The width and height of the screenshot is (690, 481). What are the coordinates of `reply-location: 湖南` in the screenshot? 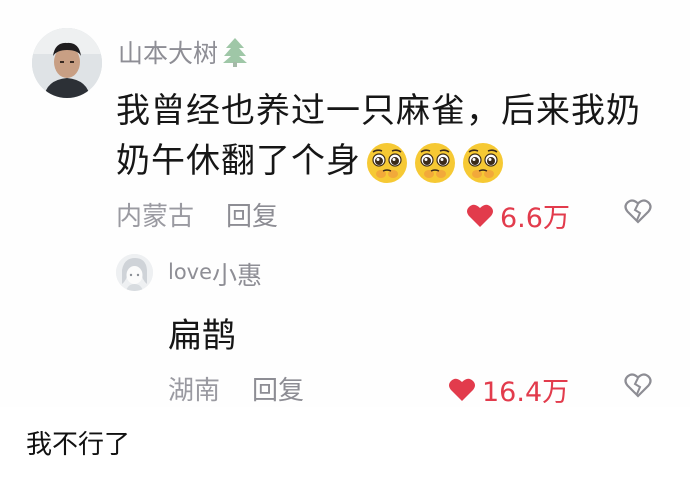 It's located at (194, 391).